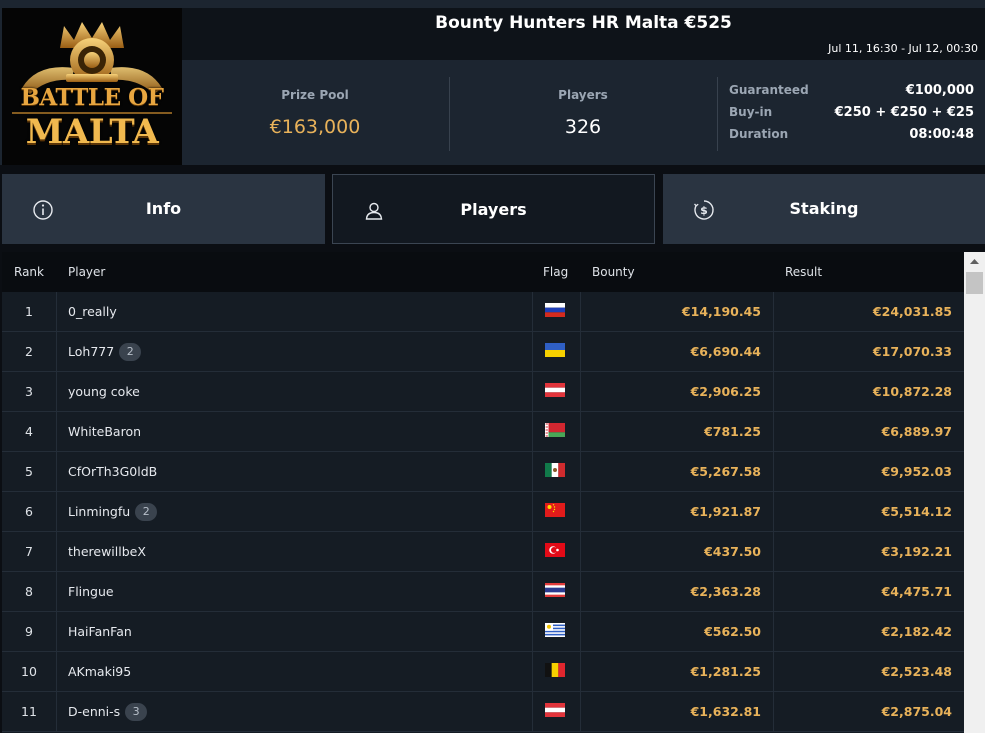 This screenshot has width=985, height=733. I want to click on mexico-flag-icon, so click(555, 470).